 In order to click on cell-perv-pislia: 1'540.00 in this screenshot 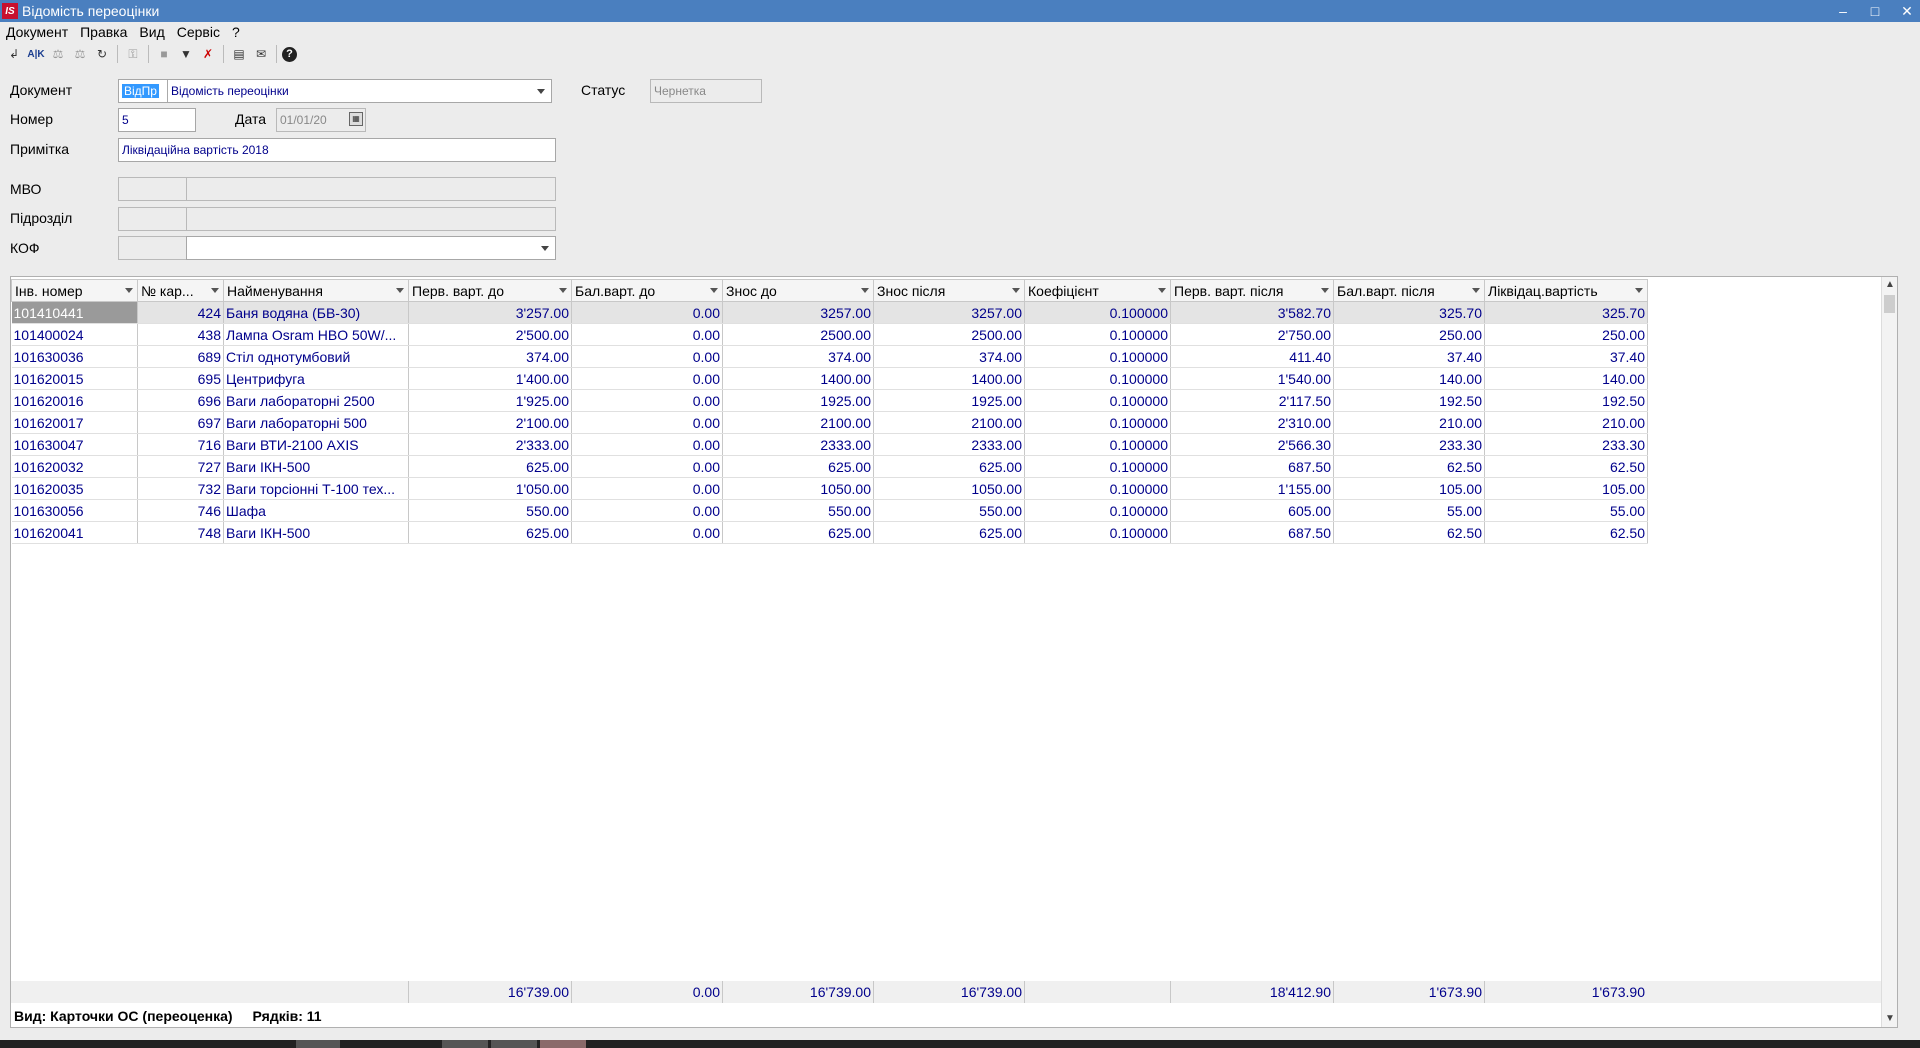, I will do `click(1252, 378)`.